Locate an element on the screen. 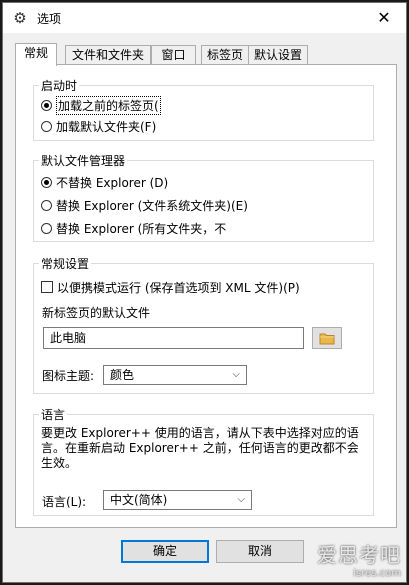 Image resolution: width=409 pixels, height=585 pixels. startup-previous-tabs-radio: 加载之前的标签页( is located at coordinates (101, 105).